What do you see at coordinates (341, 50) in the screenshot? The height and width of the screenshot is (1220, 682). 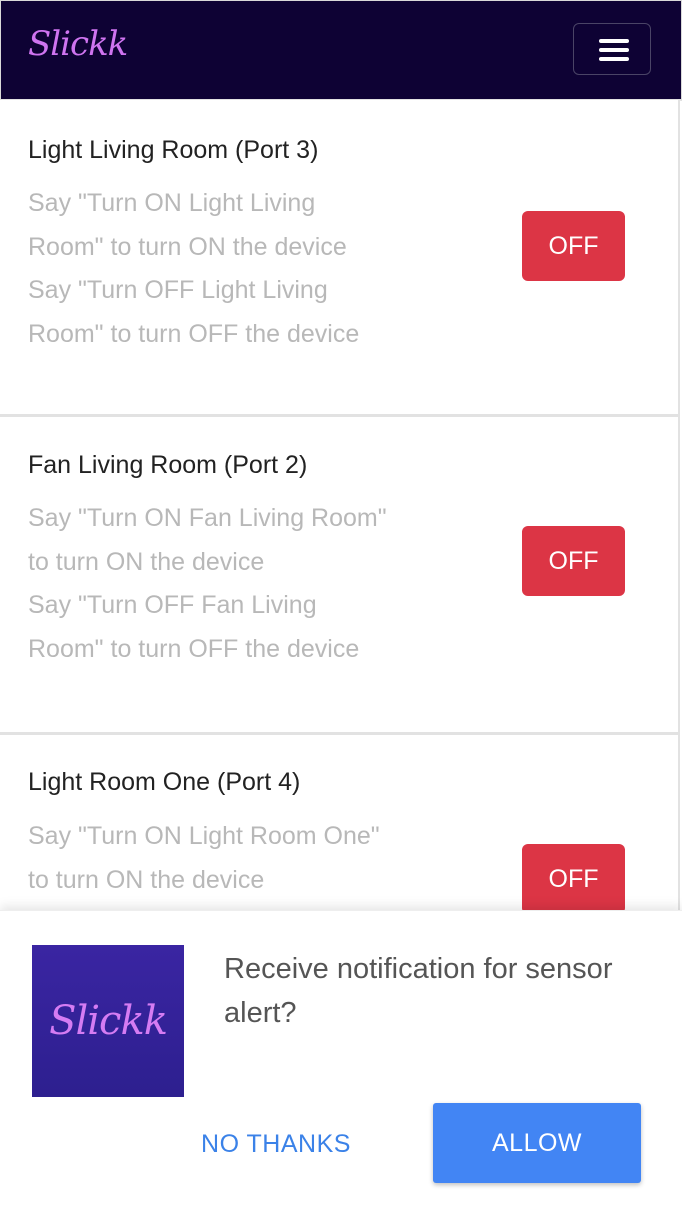 I see `top-navbar: Slickk` at bounding box center [341, 50].